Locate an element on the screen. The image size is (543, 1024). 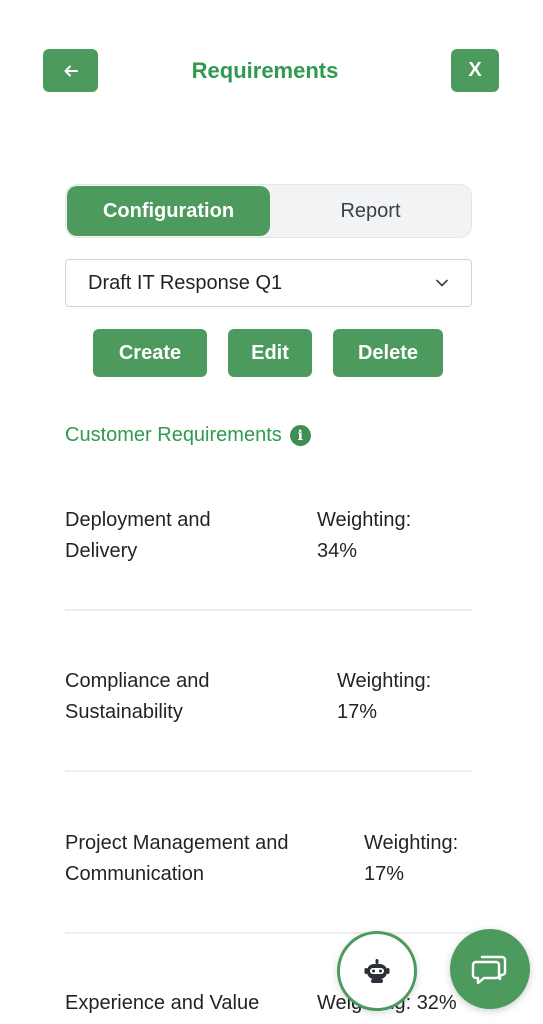
back-button is located at coordinates (70, 70).